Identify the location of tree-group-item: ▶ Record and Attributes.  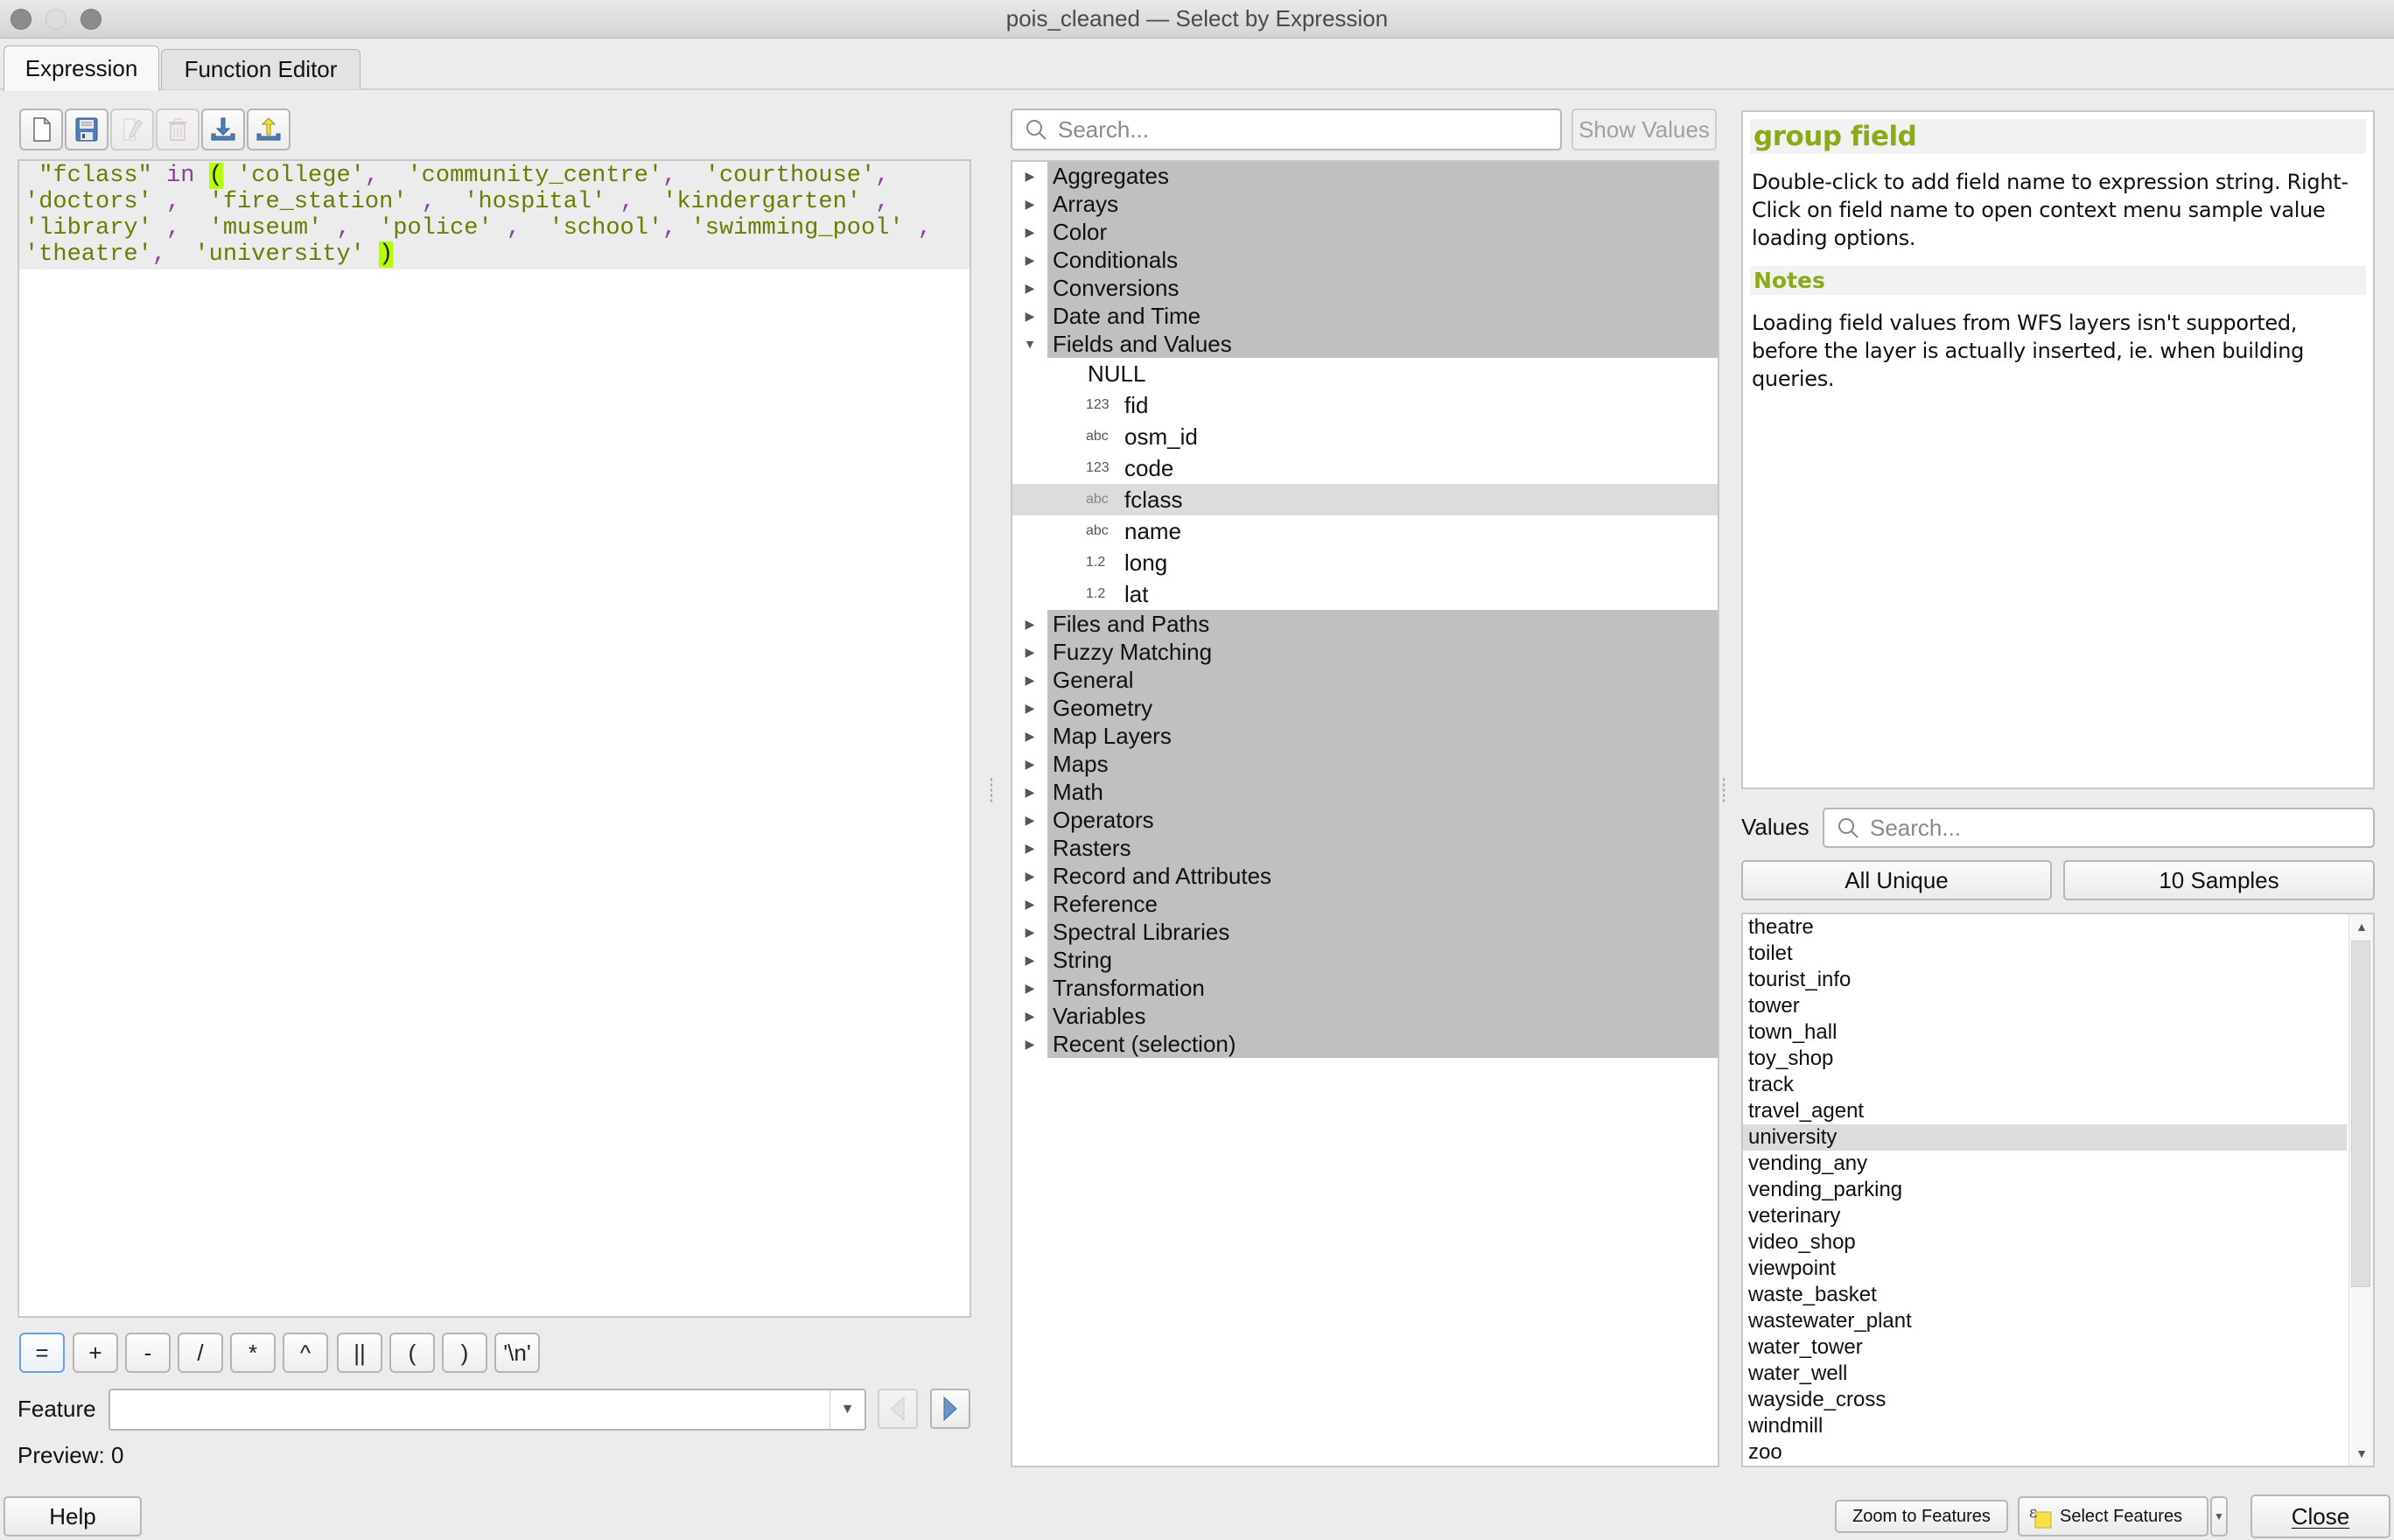
(1365, 876).